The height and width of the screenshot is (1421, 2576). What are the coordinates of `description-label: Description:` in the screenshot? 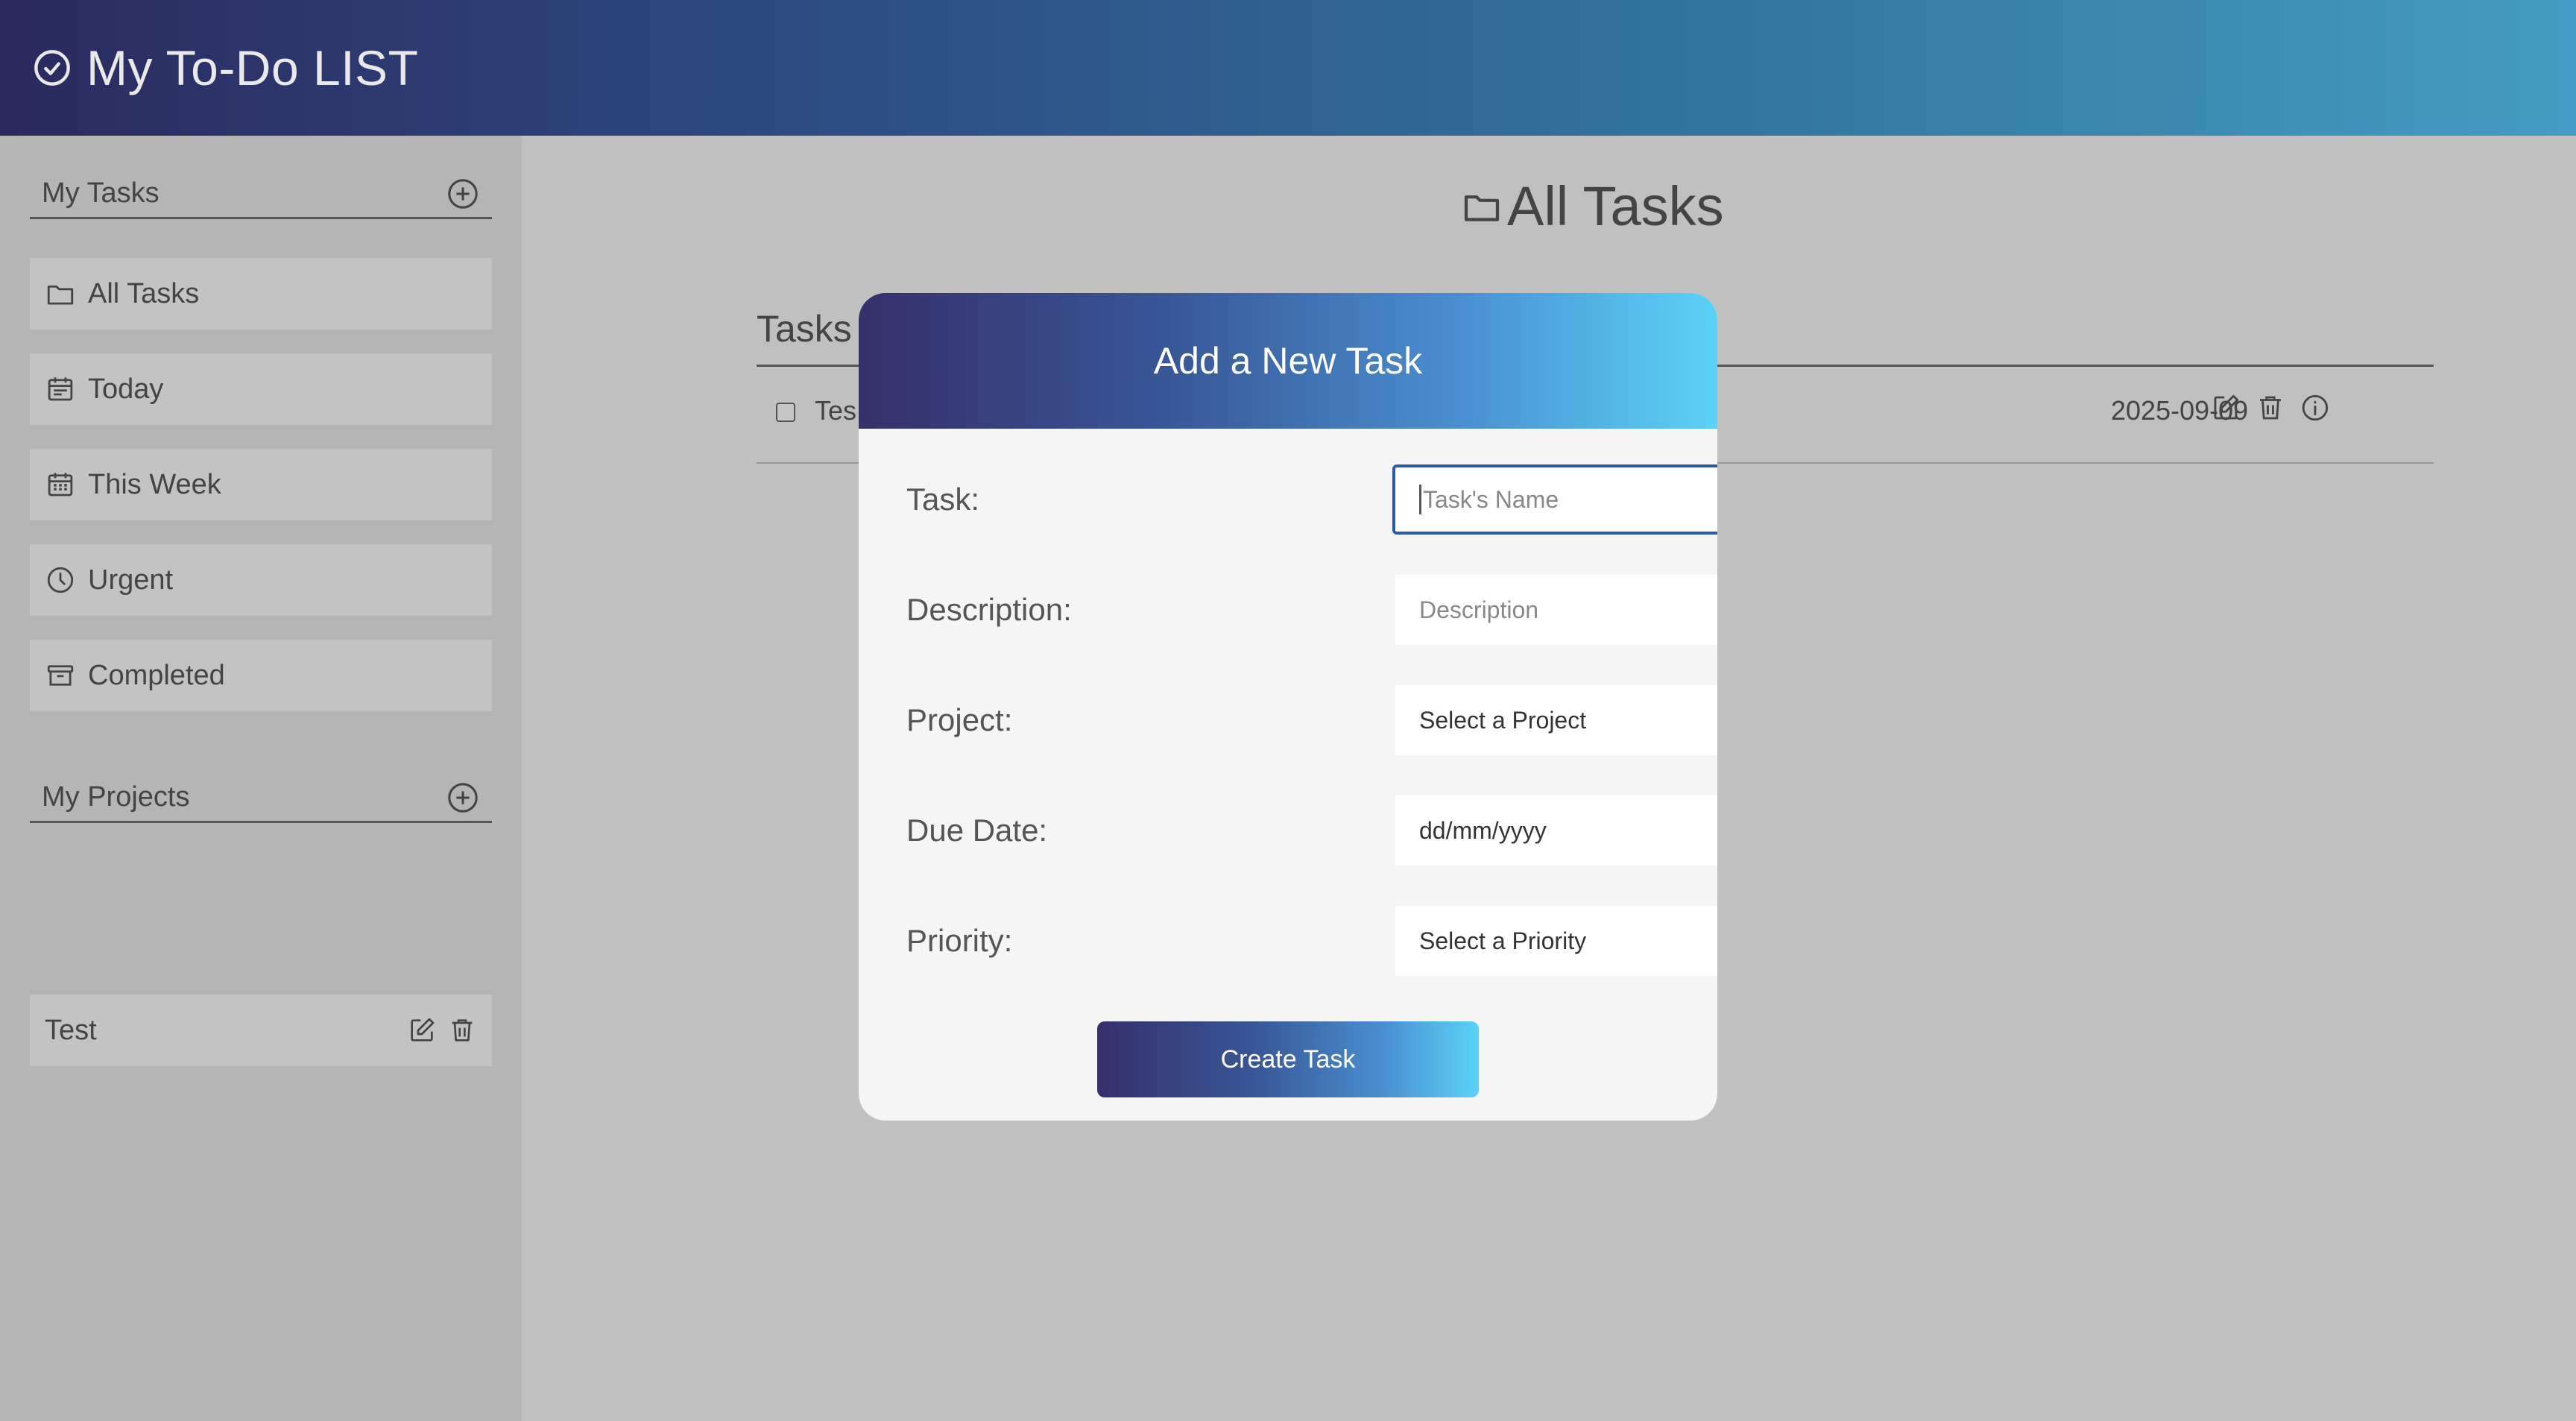 It's located at (989, 609).